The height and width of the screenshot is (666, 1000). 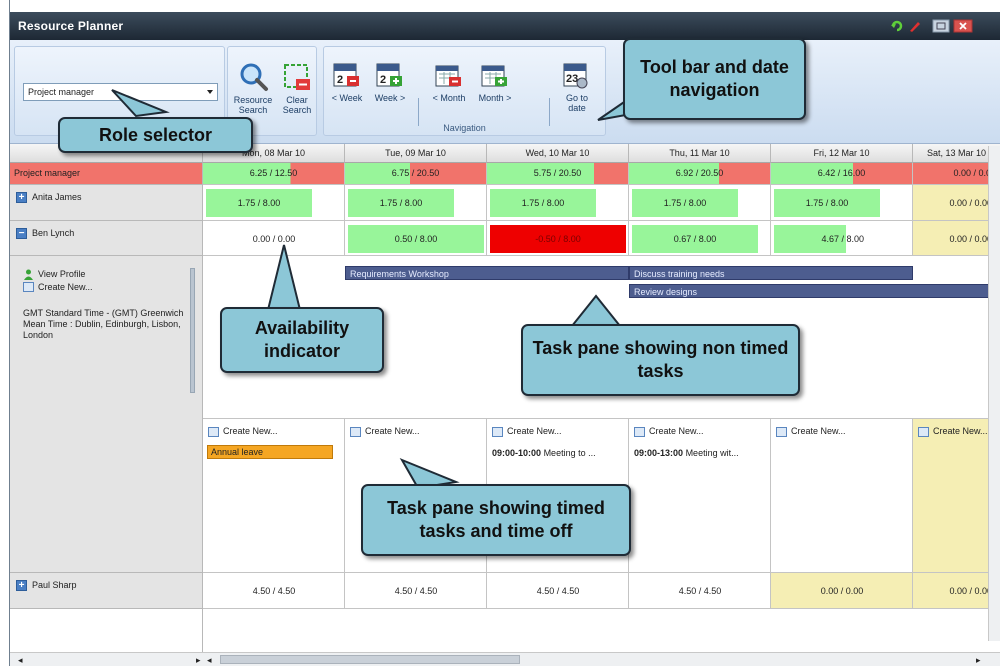 What do you see at coordinates (155, 135) in the screenshot?
I see `role-selector-callout: Role selector` at bounding box center [155, 135].